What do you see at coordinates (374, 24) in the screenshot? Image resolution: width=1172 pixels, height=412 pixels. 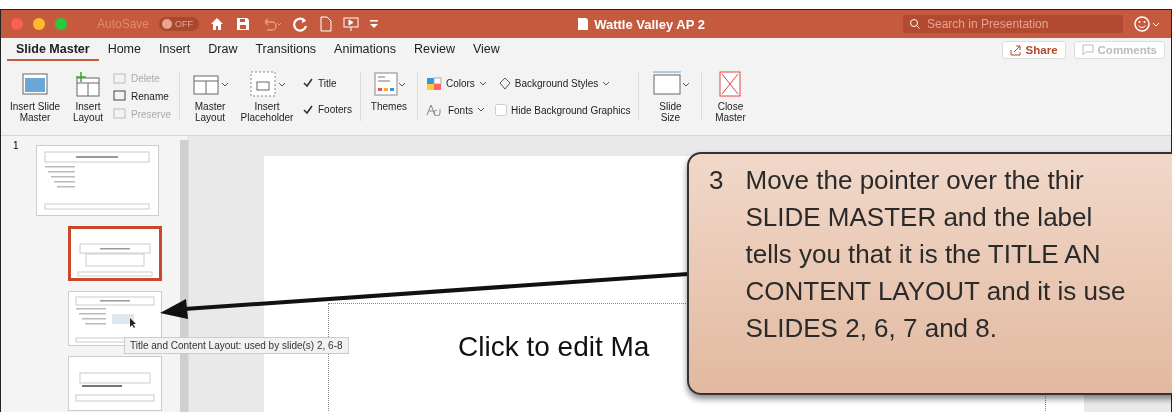 I see `customize-icon` at bounding box center [374, 24].